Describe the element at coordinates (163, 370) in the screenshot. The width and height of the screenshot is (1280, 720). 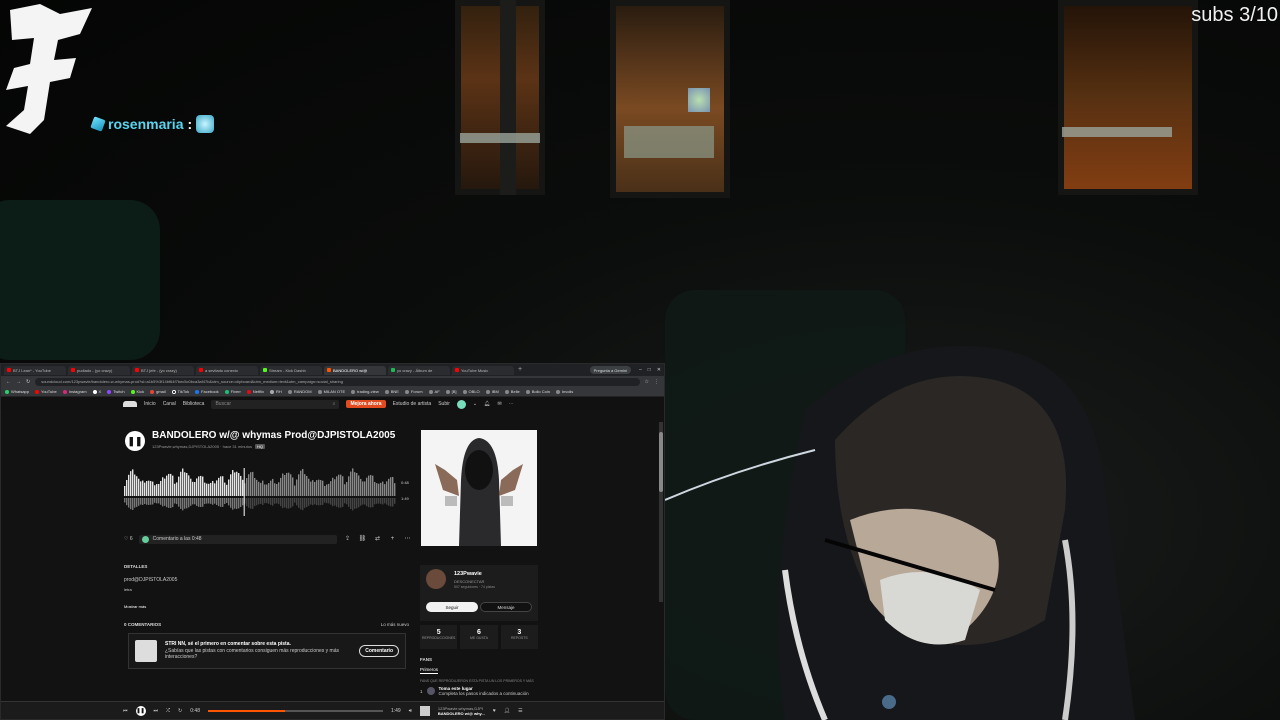
I see `browser-tab: BTJ jefe - (yo crazy)` at that location.